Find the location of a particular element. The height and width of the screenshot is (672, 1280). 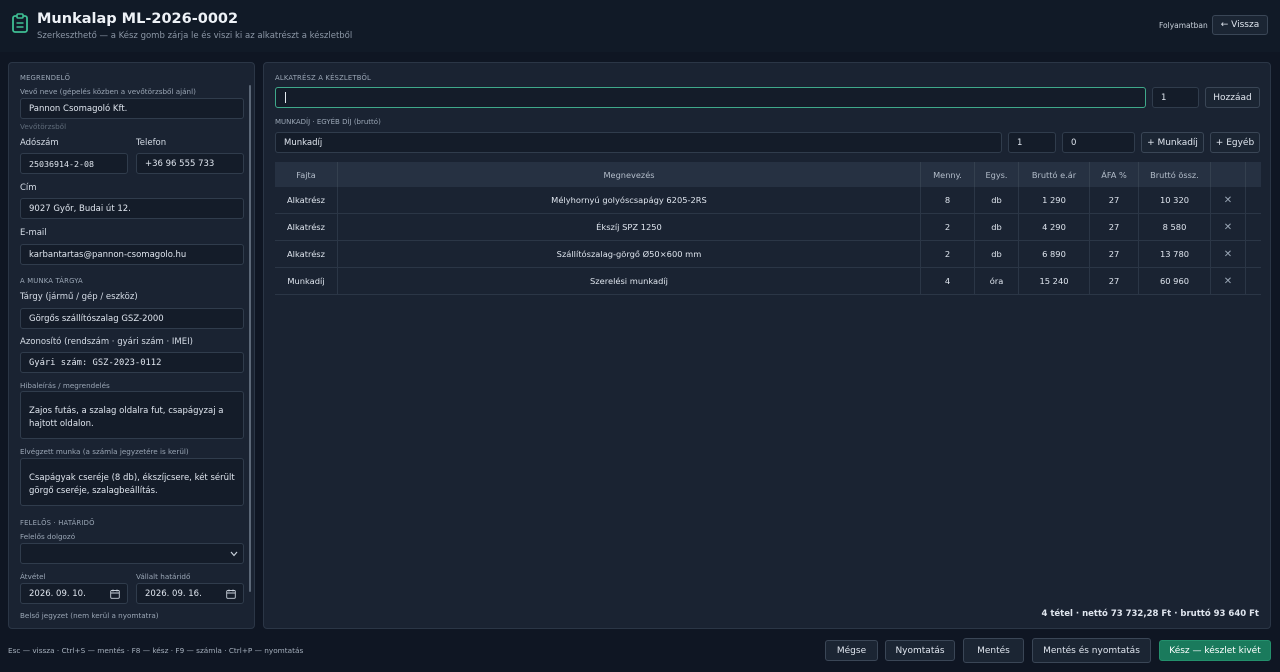

part-search-input is located at coordinates (710, 97).